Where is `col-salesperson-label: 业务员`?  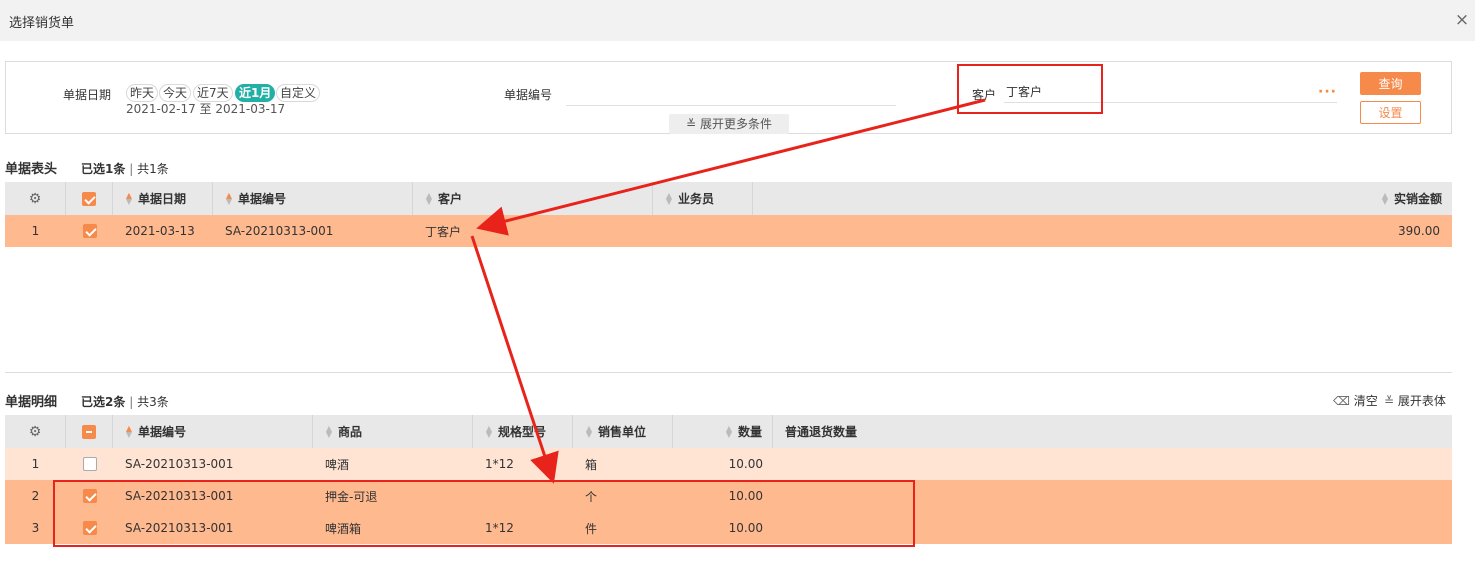
col-salesperson-label: 业务员 is located at coordinates (696, 199).